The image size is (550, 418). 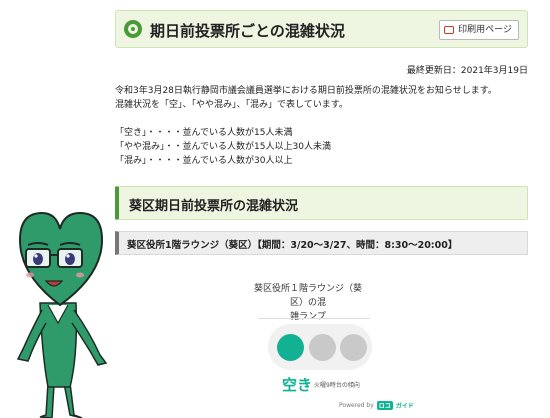 I want to click on print-page-button: 印刷用ページ, so click(x=479, y=30).